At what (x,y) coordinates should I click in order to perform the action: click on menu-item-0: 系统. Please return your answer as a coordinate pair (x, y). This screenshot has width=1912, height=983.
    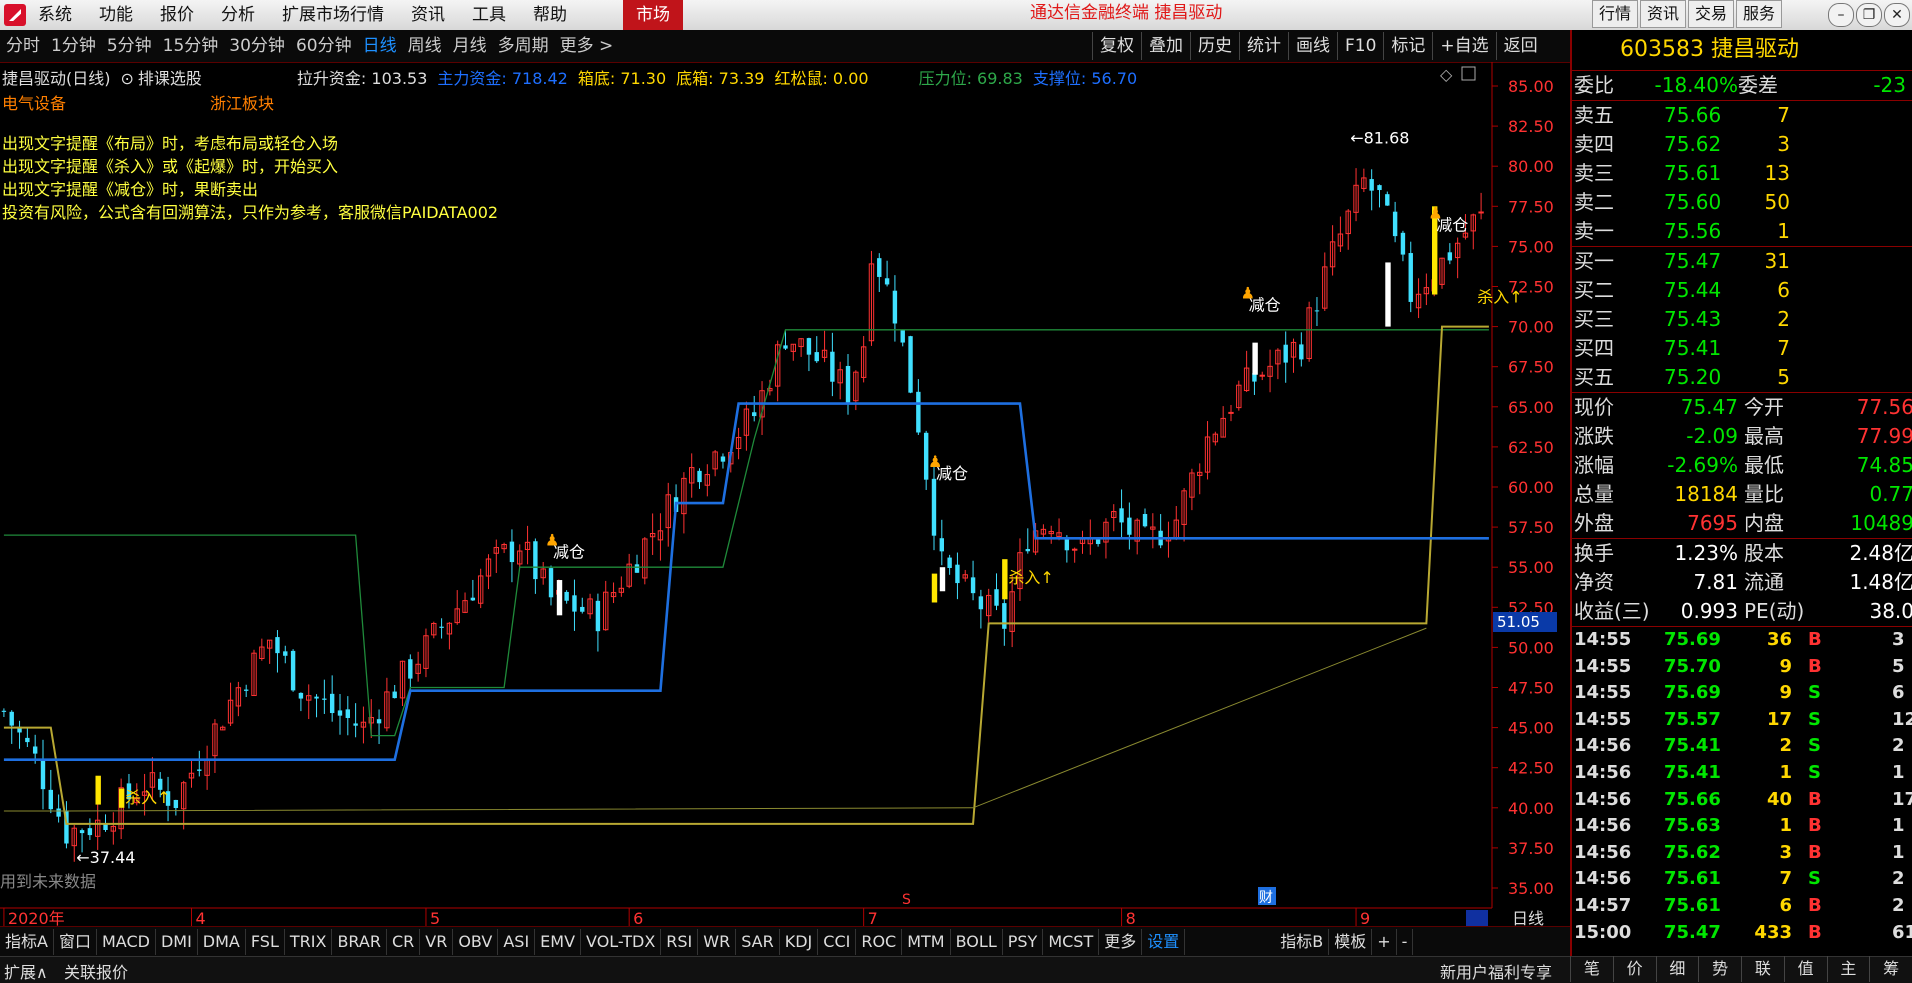
    Looking at the image, I should click on (55, 15).